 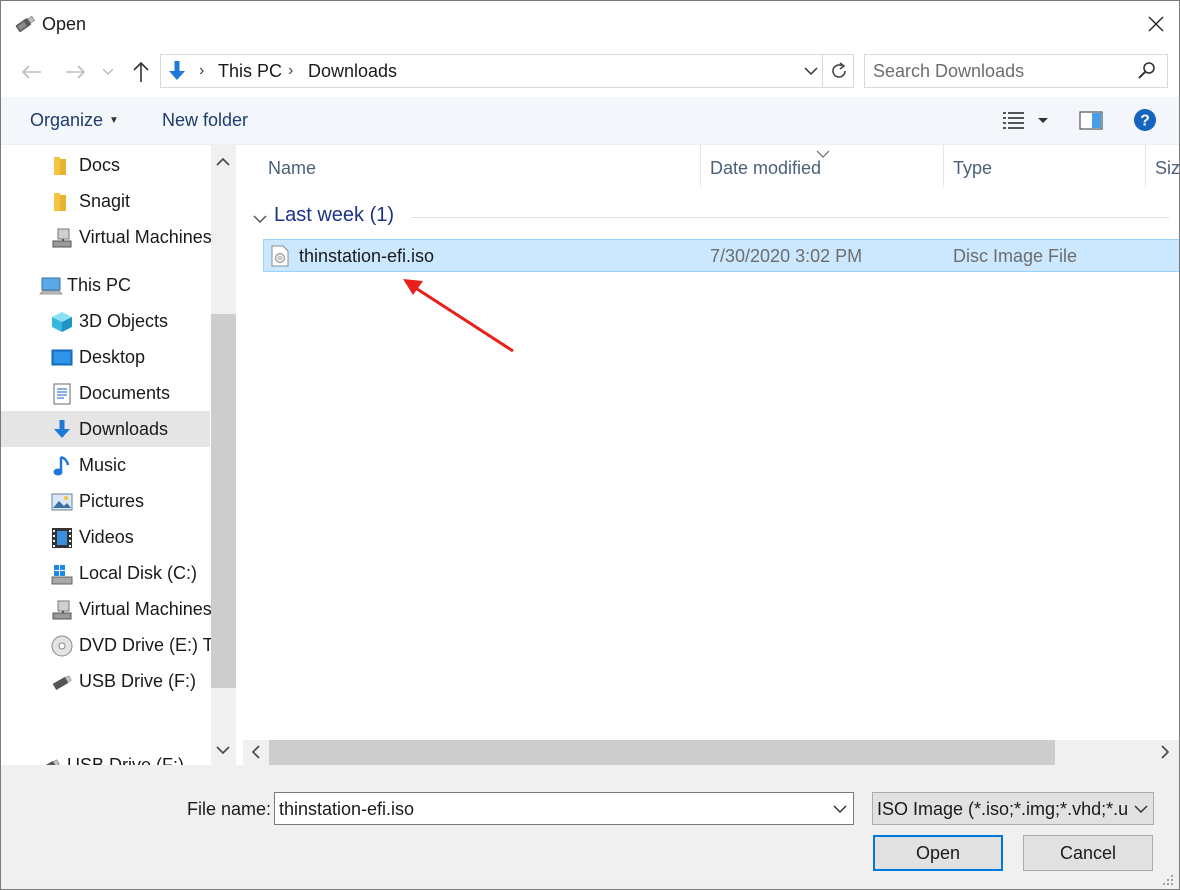 I want to click on disc-image-file-icon, so click(x=280, y=258).